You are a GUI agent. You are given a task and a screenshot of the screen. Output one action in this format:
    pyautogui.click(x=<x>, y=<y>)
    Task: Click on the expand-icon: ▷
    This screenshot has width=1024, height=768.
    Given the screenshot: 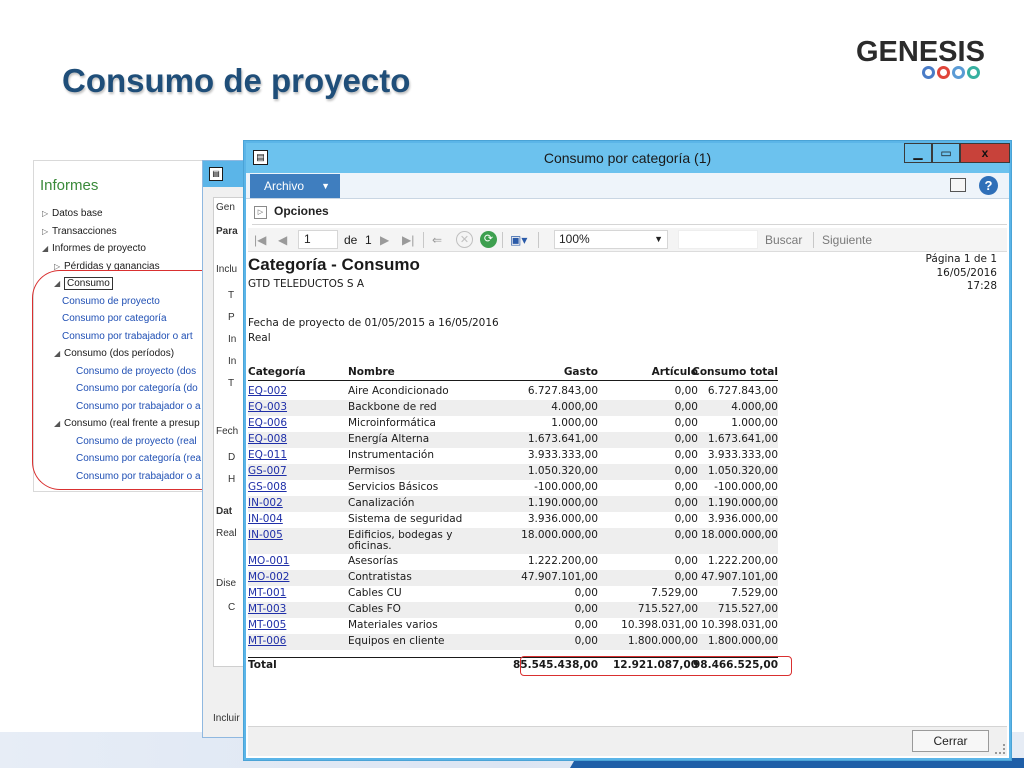 What is the action you would take?
    pyautogui.click(x=260, y=212)
    